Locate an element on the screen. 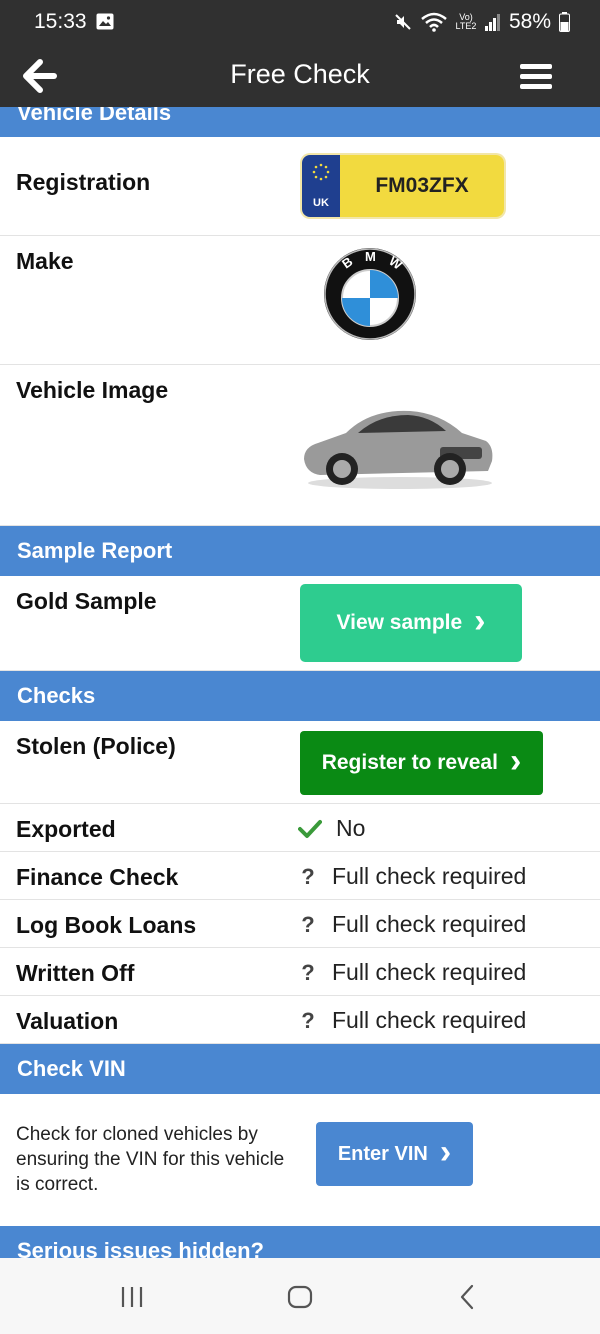 This screenshot has height=1334, width=600. register-to-reveal-button: Register to reveal › is located at coordinates (421, 763).